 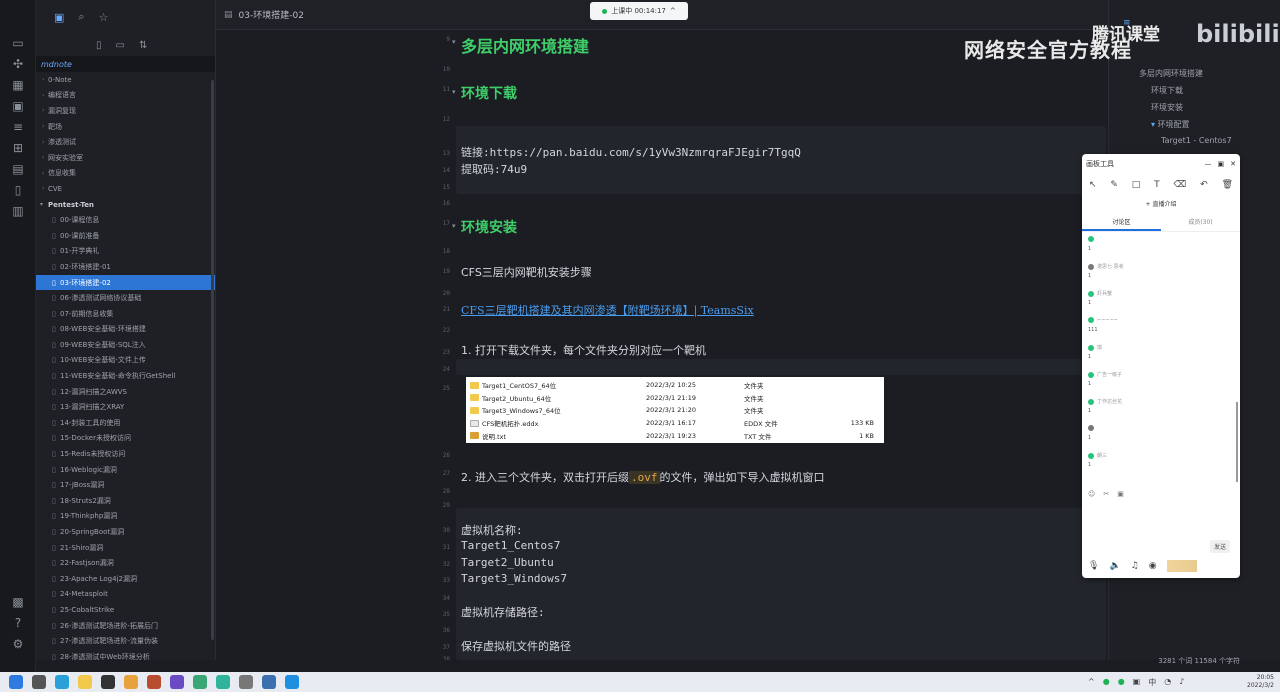 I want to click on start-icon, so click(x=16, y=682).